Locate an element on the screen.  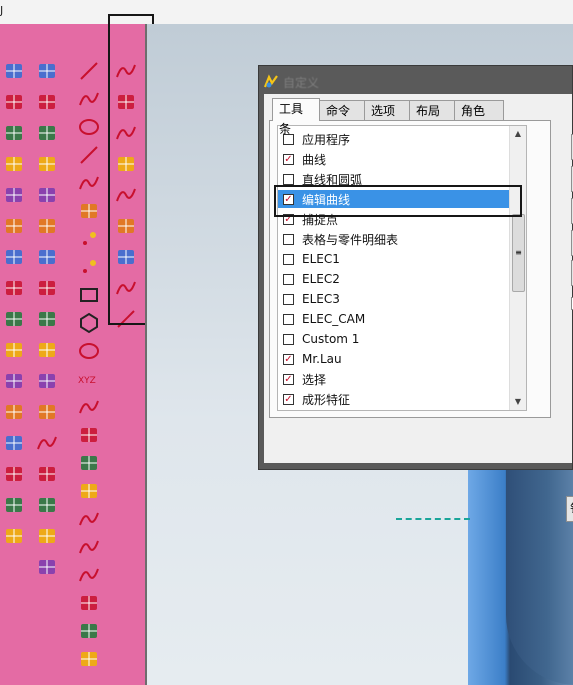
swept-surface-icon is located at coordinates (14, 133).